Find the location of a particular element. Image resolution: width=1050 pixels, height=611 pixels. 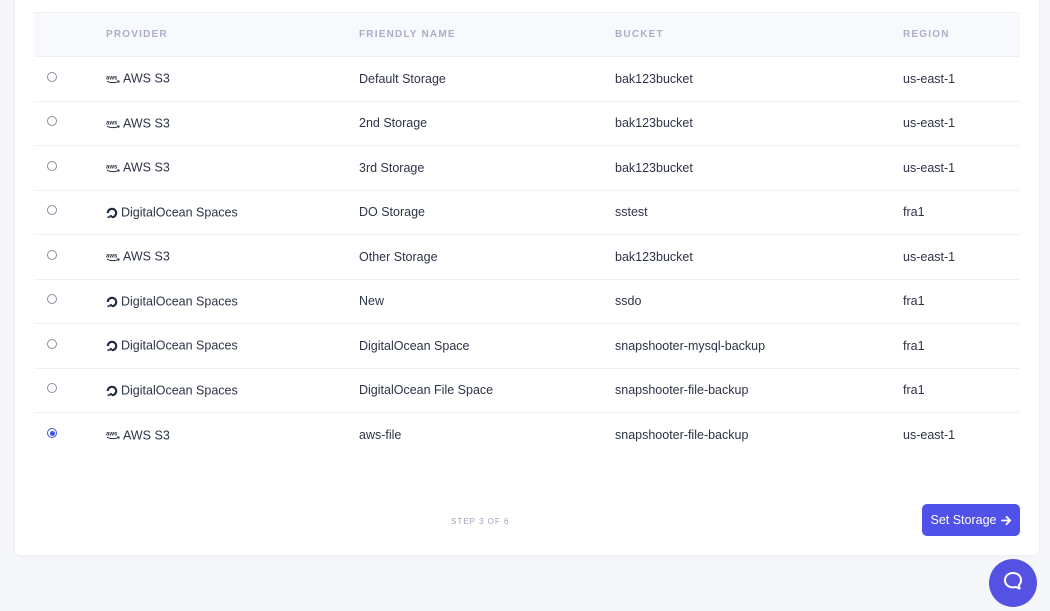

set-storage-label: Set Storage is located at coordinates (963, 520).